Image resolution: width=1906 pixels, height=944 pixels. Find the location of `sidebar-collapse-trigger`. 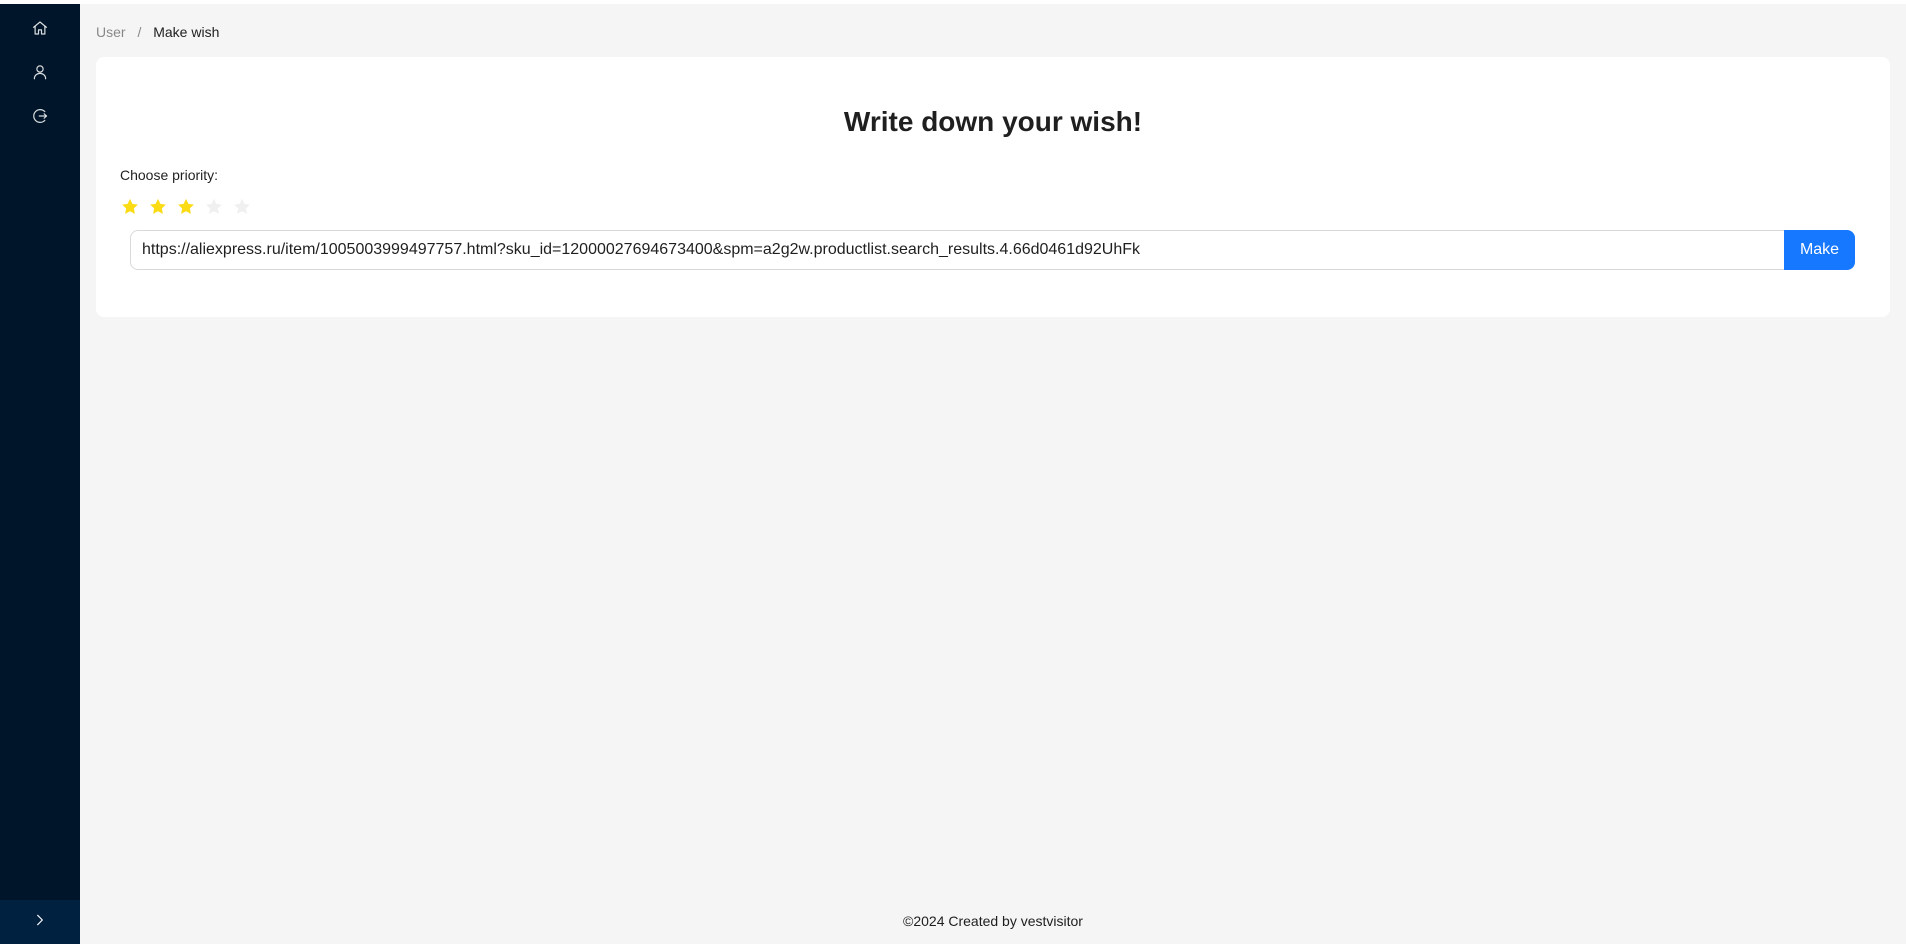

sidebar-collapse-trigger is located at coordinates (40, 922).